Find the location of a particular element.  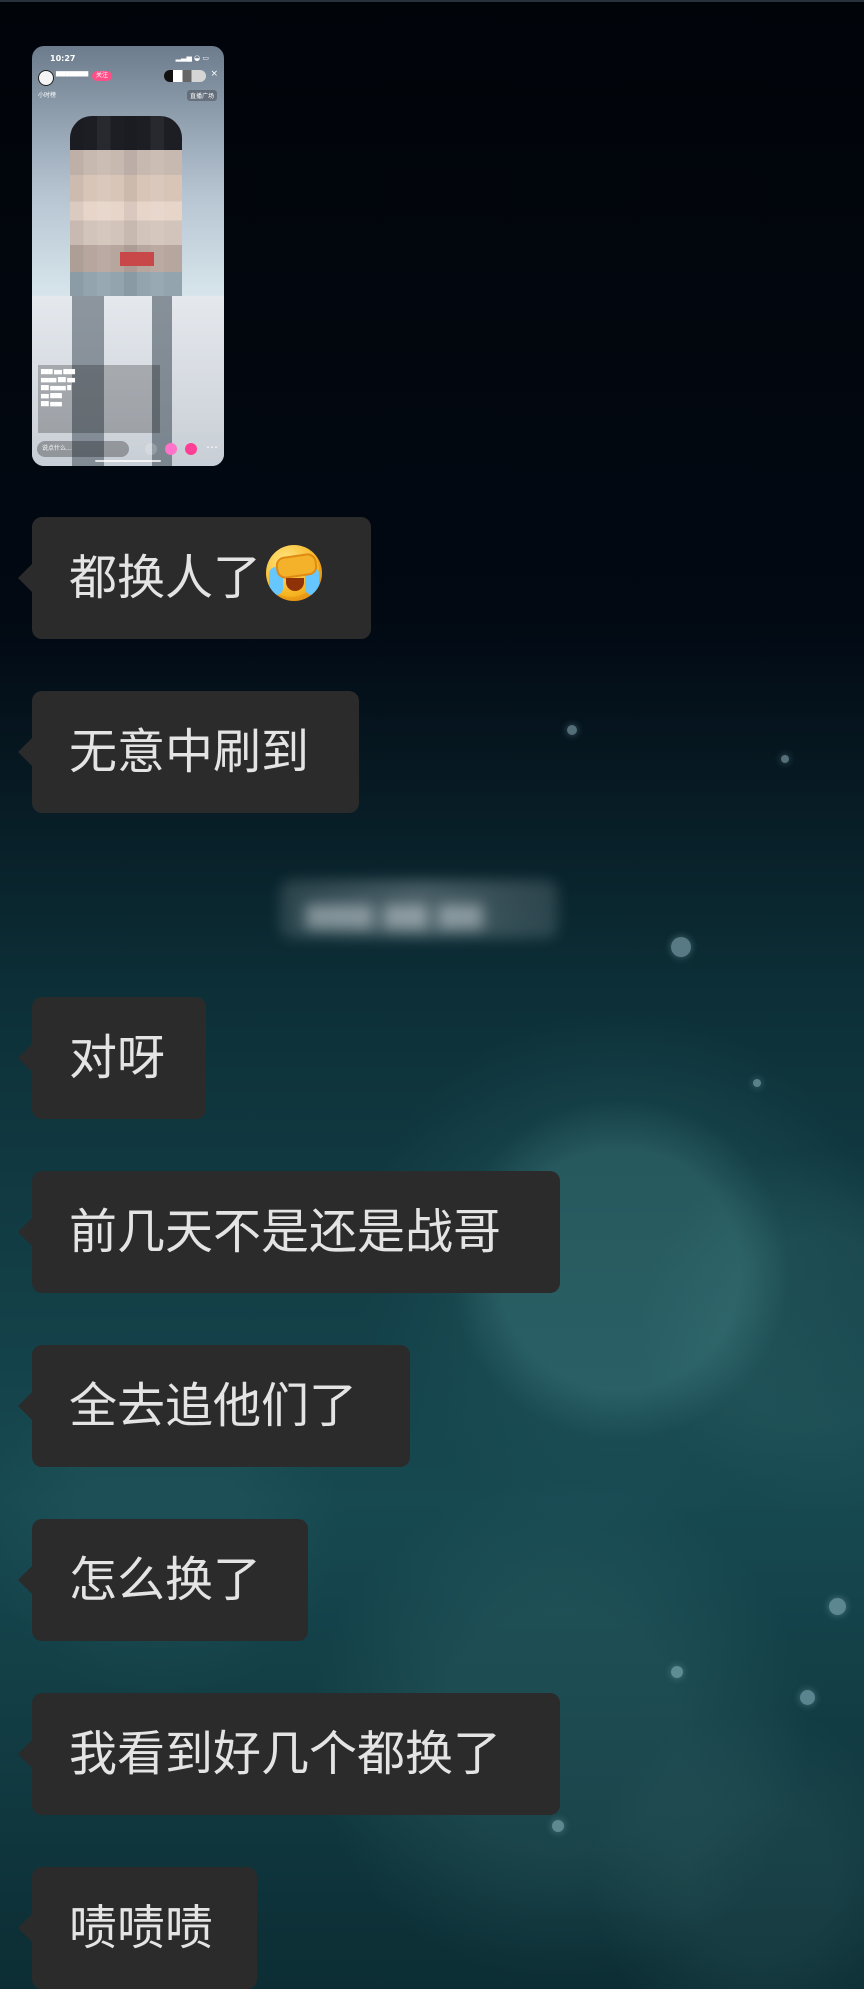

message-bubble: 都换人了 is located at coordinates (194, 578).